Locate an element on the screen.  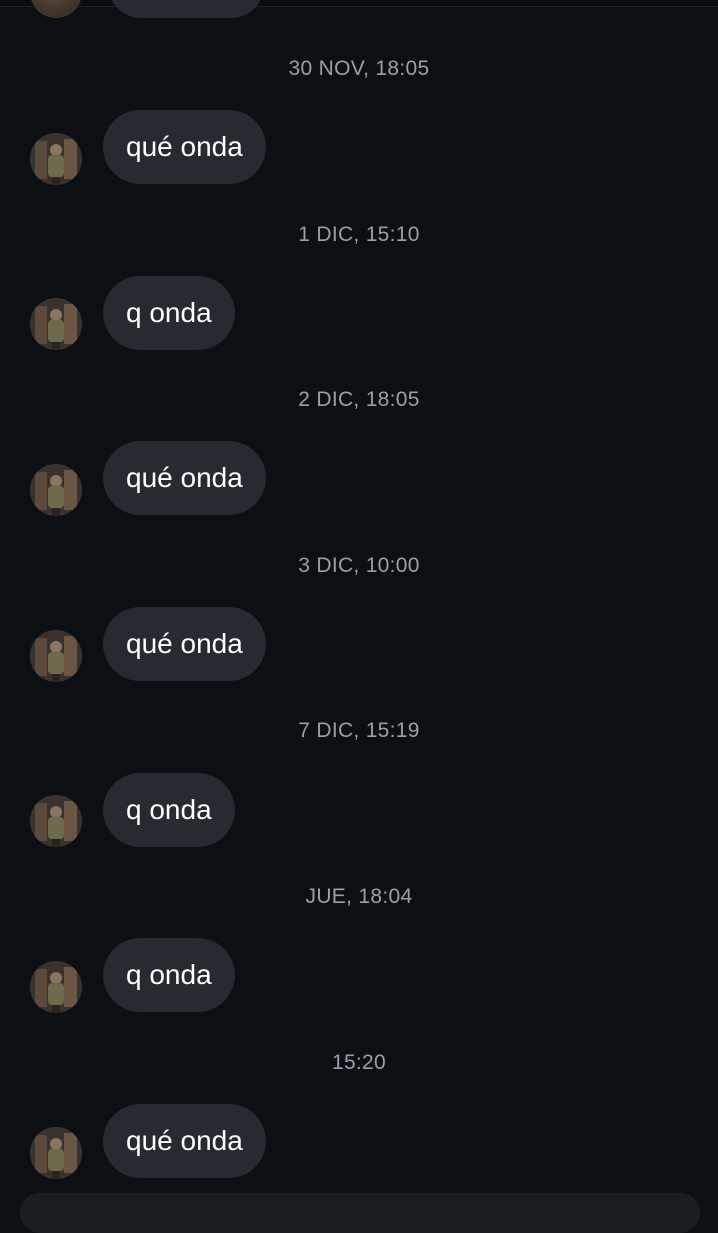
top-divider is located at coordinates (359, 3).